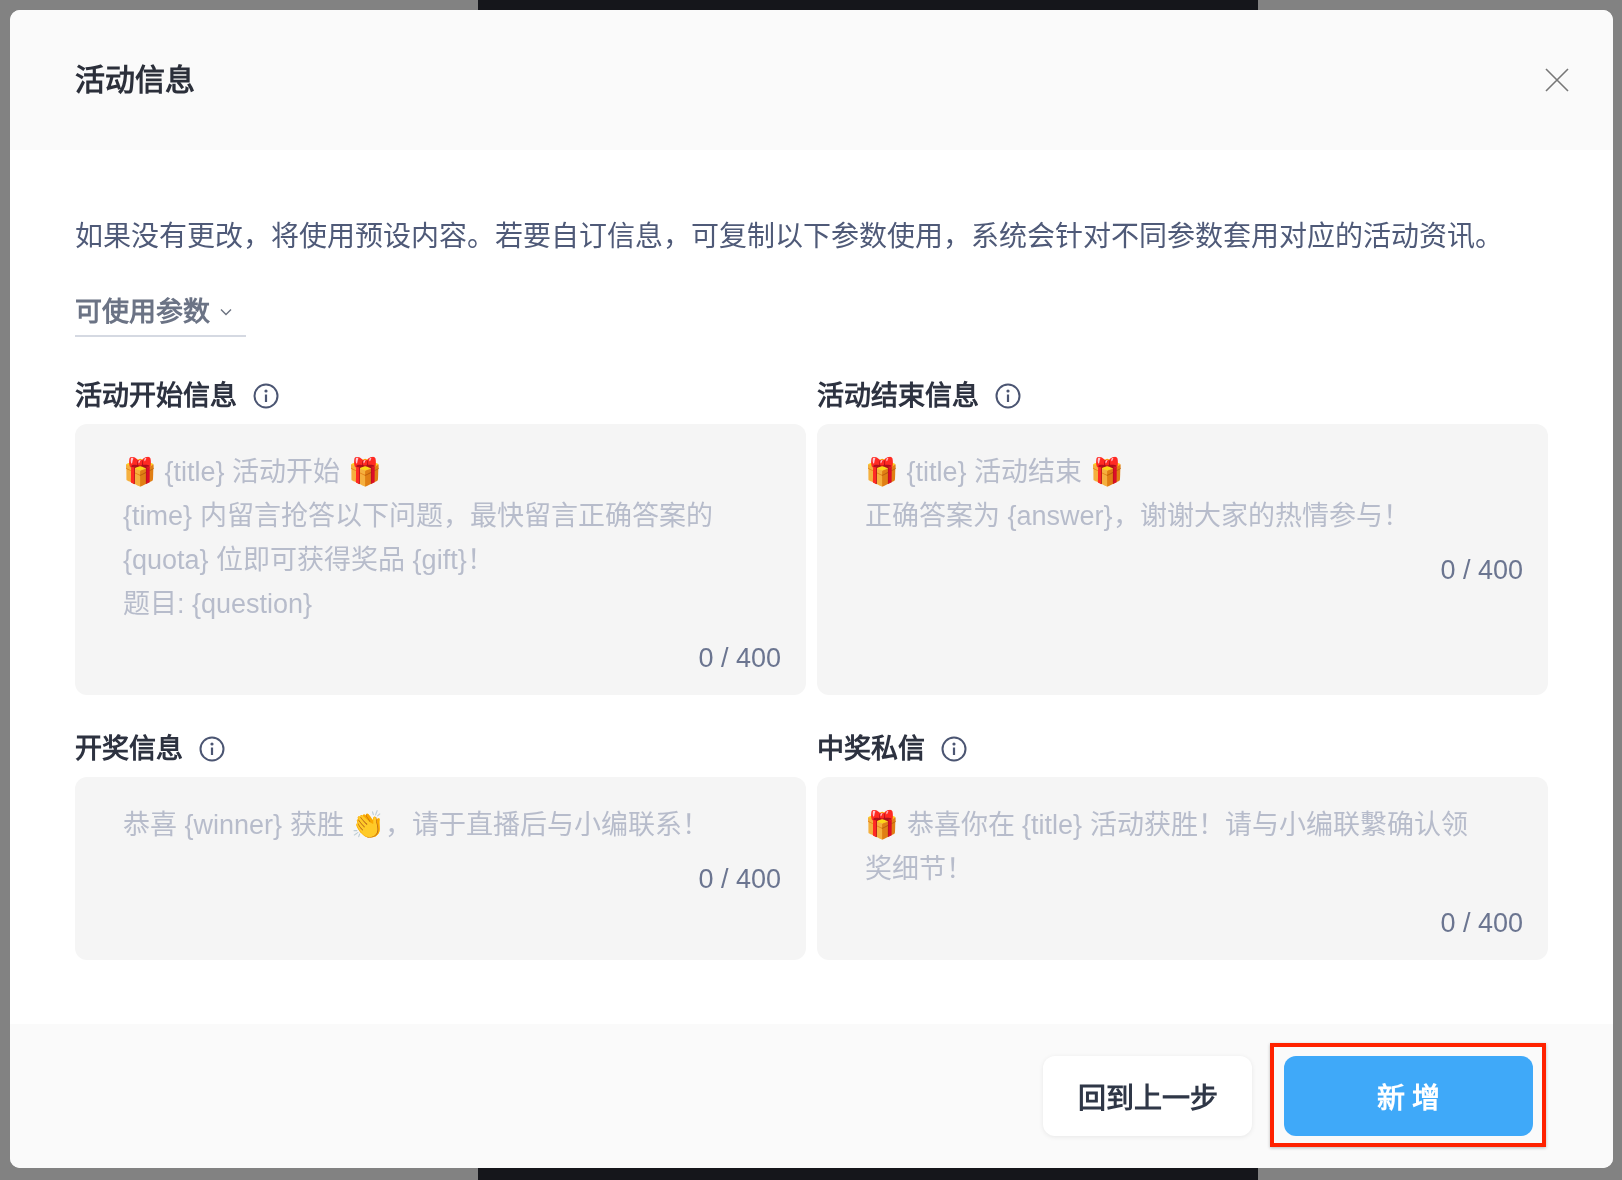  What do you see at coordinates (156, 396) in the screenshot?
I see `field-label: 活动开始信息` at bounding box center [156, 396].